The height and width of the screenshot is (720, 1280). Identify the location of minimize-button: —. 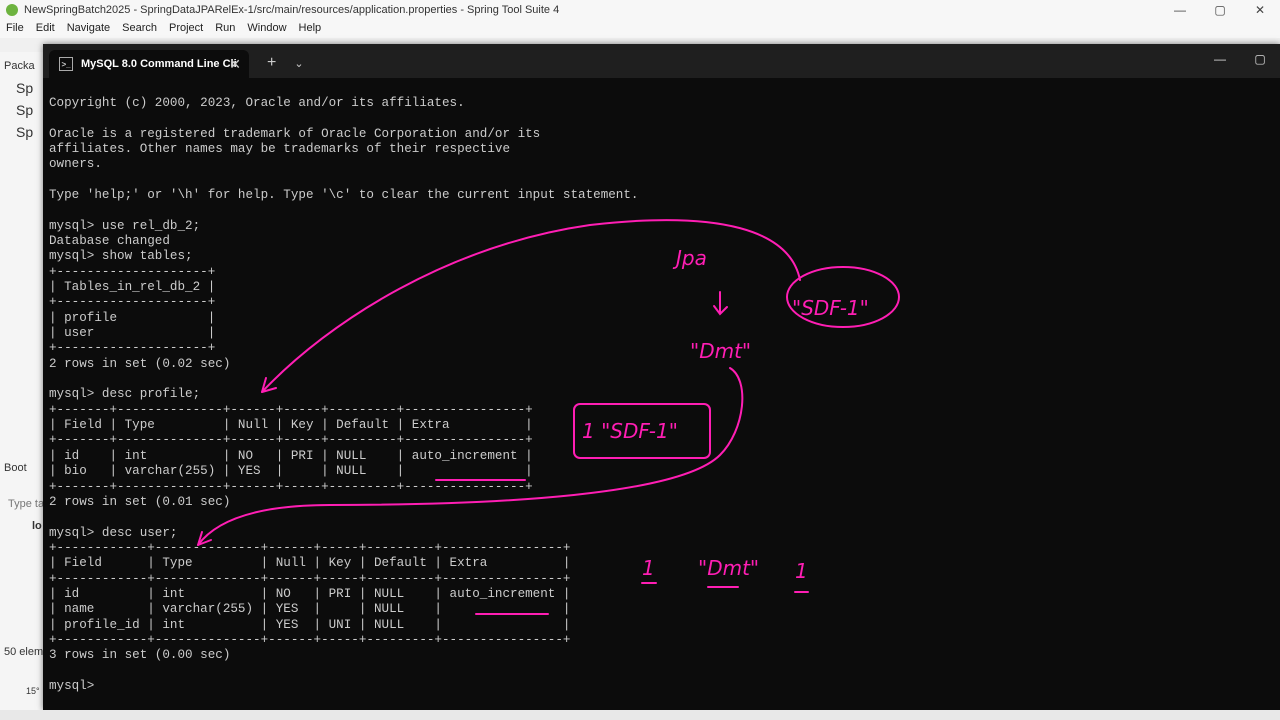
(1180, 10).